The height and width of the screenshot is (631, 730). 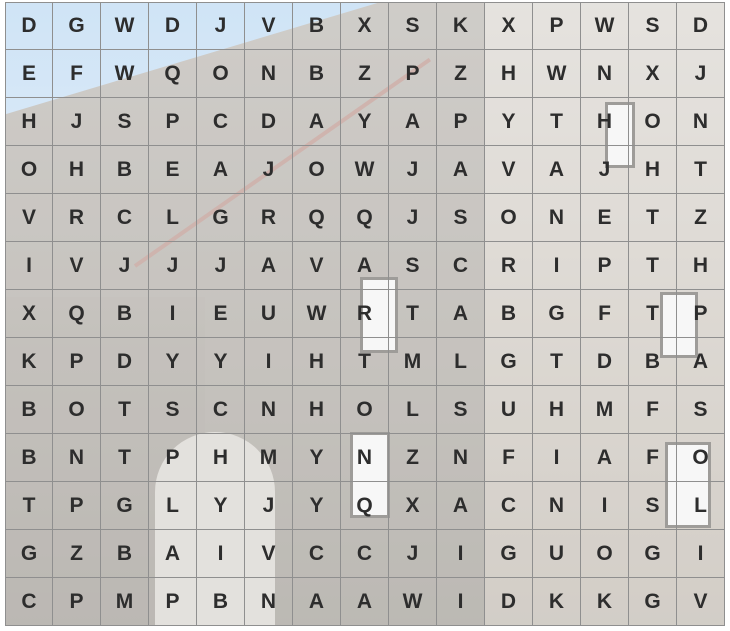 I want to click on letter-cell: X, so click(x=413, y=506).